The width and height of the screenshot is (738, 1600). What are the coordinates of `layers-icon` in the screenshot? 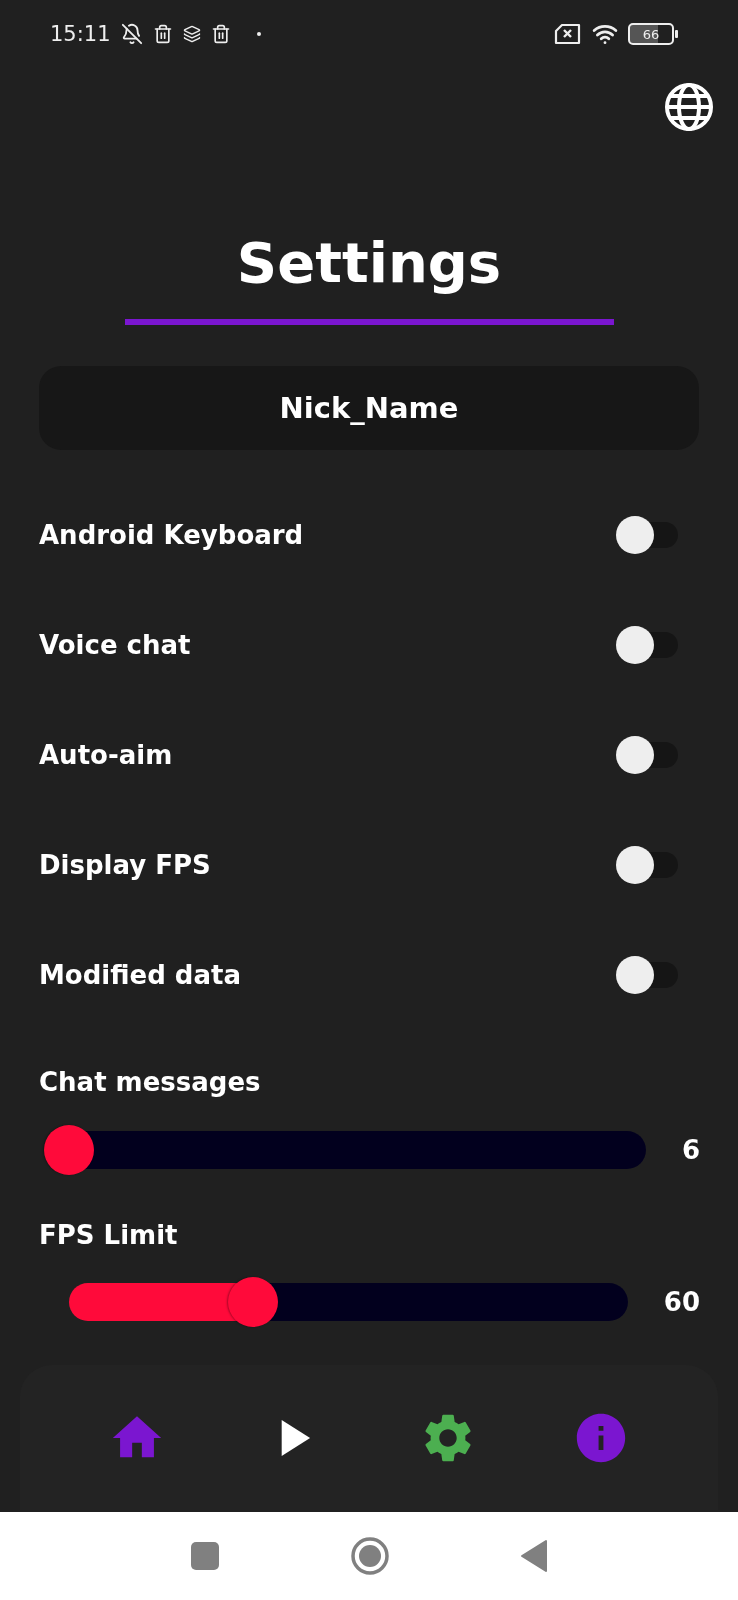 It's located at (191, 34).